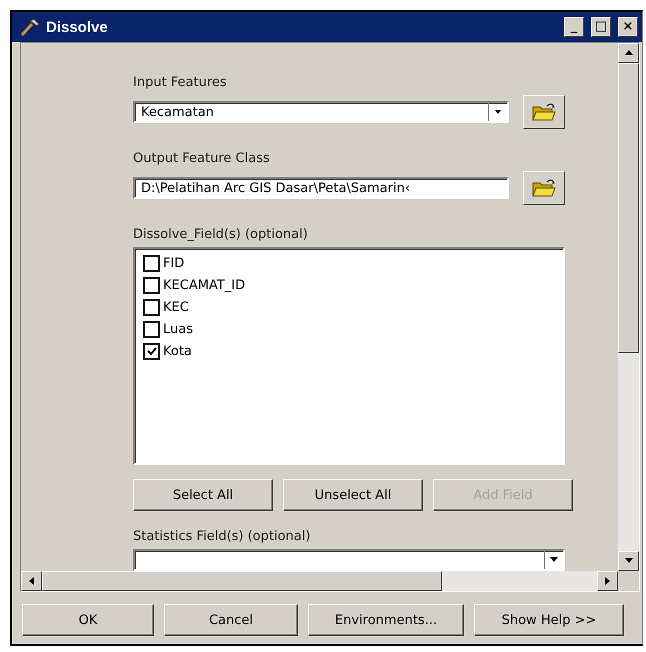 This screenshot has height=652, width=646. Describe the element at coordinates (221, 234) in the screenshot. I see `field-label: Dissolve_Field(s) (optional)` at that location.